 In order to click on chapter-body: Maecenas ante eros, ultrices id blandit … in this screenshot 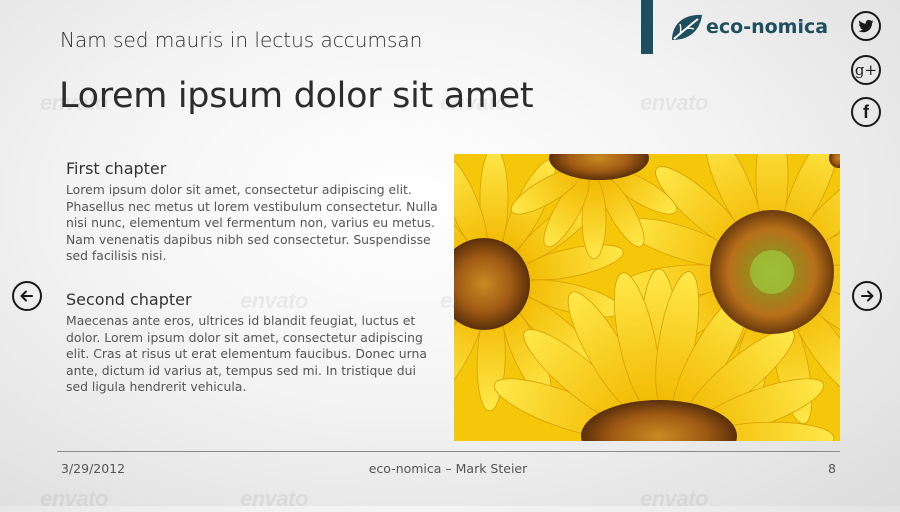, I will do `click(246, 354)`.